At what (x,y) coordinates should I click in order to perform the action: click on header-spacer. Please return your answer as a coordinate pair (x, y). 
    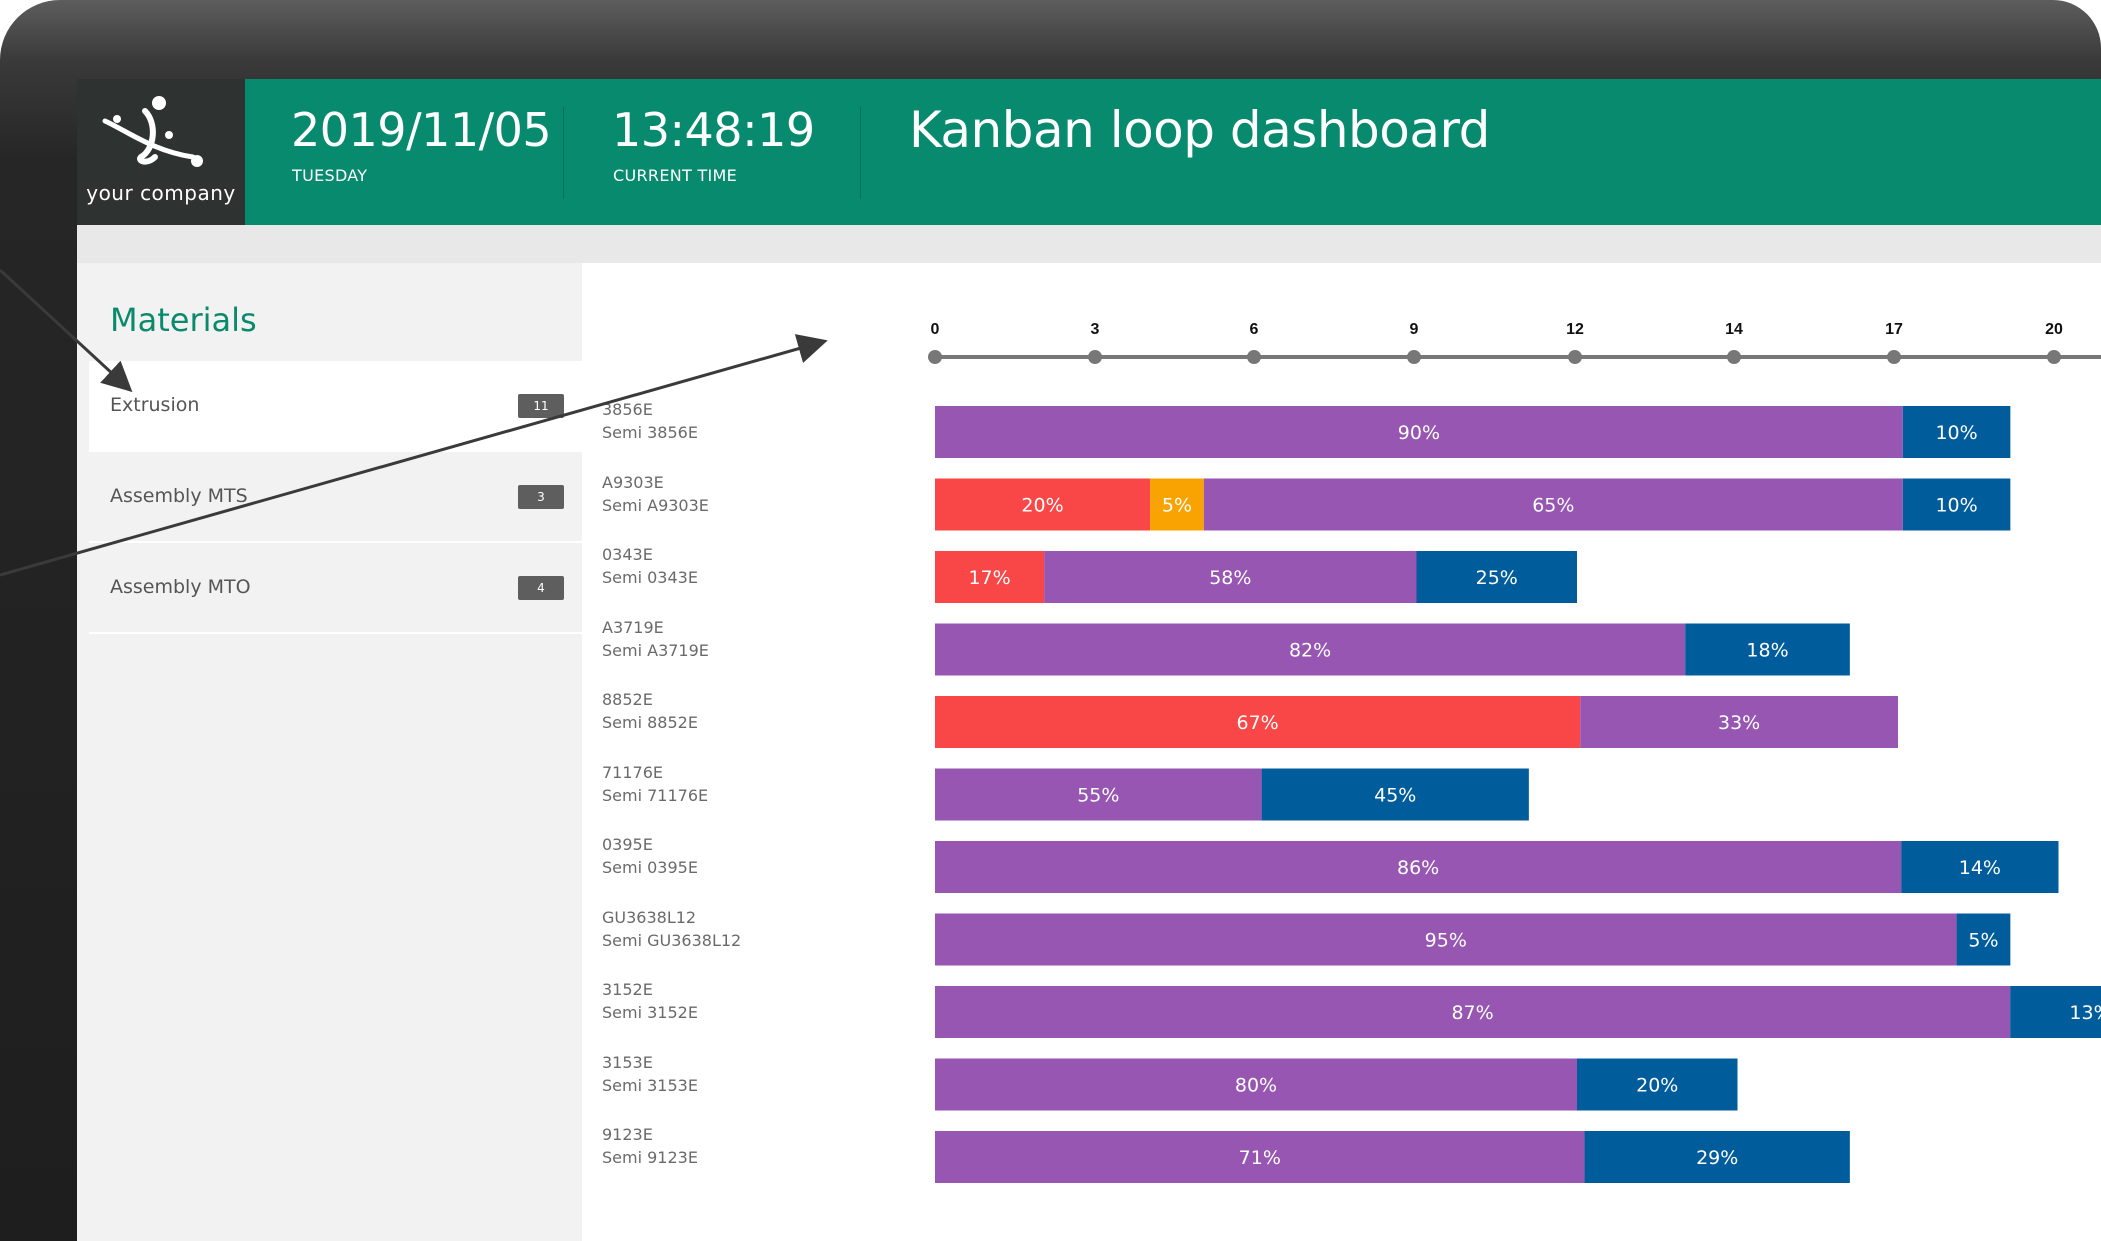
    Looking at the image, I should click on (1089, 244).